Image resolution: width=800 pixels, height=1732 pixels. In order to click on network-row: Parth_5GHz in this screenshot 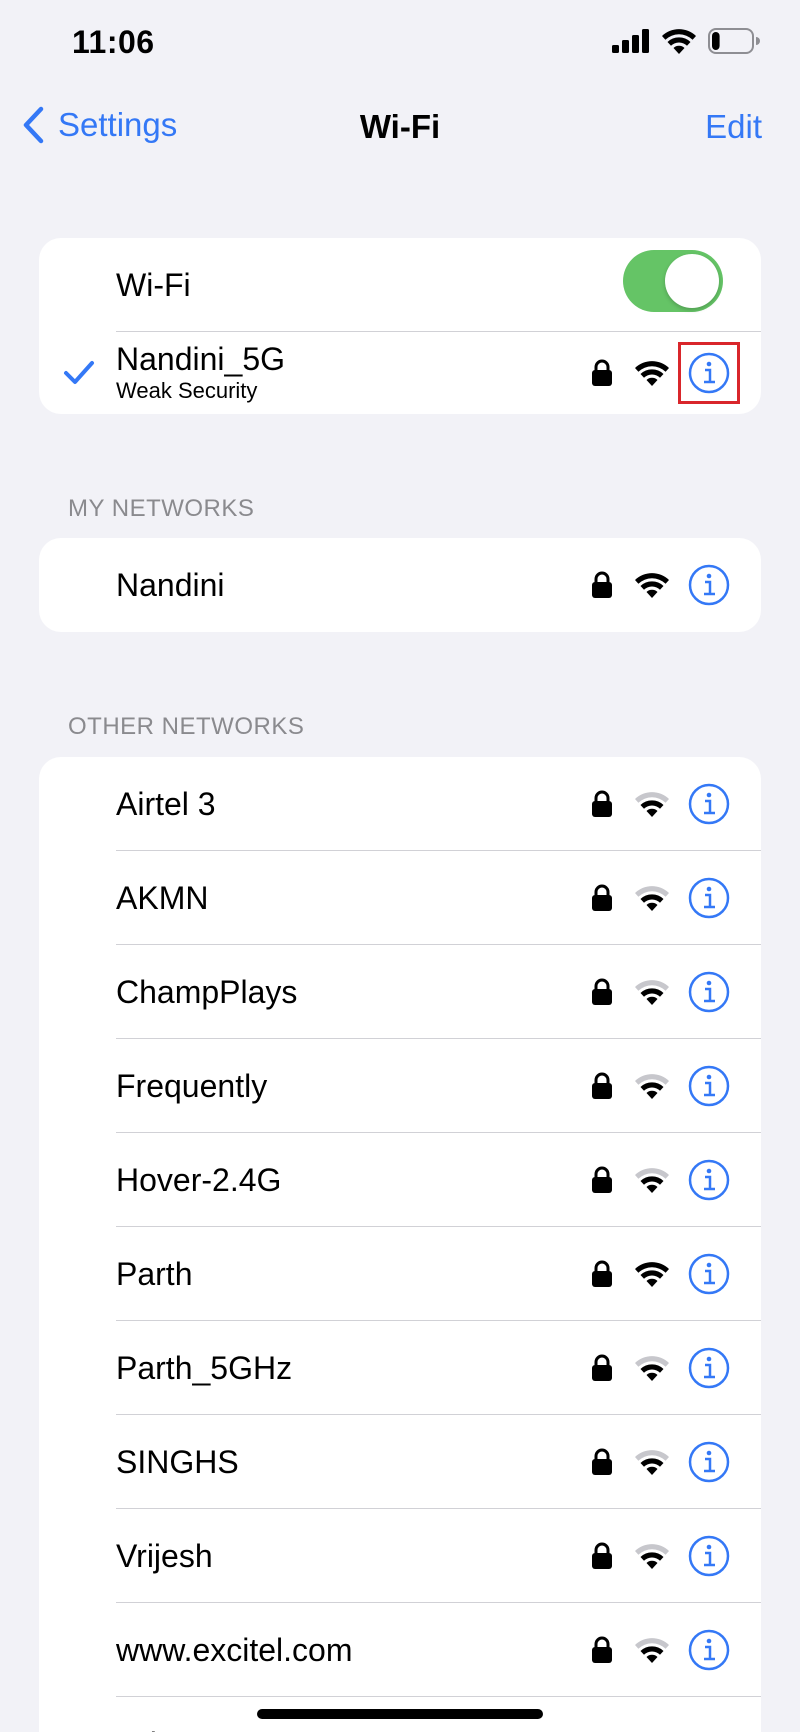, I will do `click(400, 1368)`.